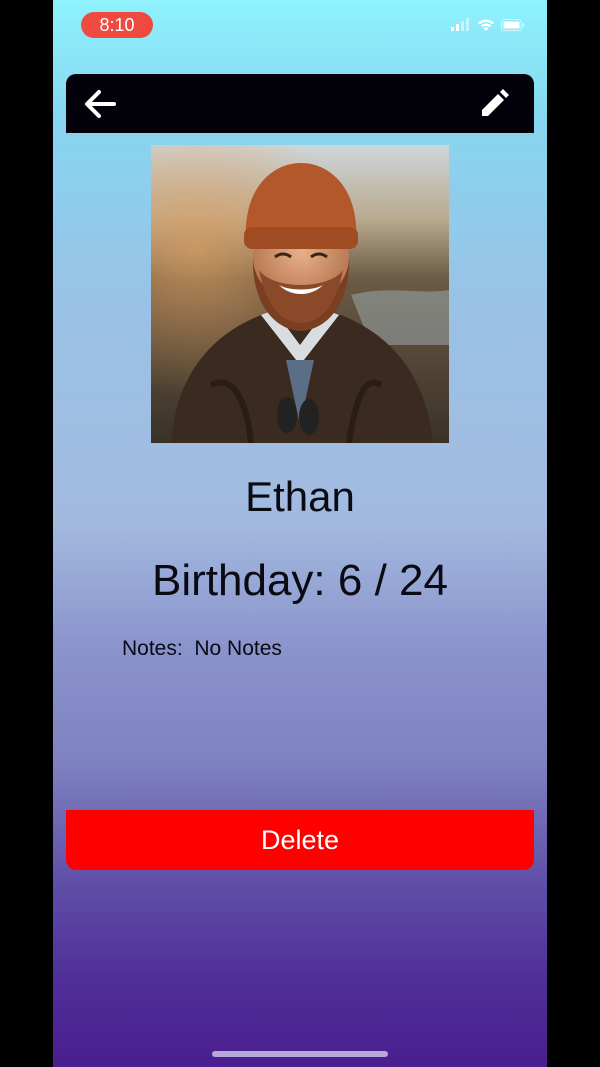 The image size is (600, 1067). What do you see at coordinates (202, 648) in the screenshot?
I see `contact-notes: Notes: No Notes` at bounding box center [202, 648].